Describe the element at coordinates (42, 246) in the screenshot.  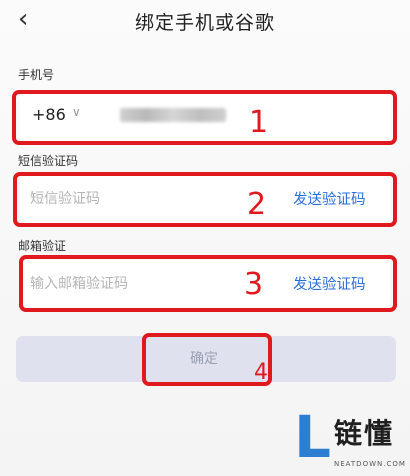
I see `email-code-label: 邮箱验证` at that location.